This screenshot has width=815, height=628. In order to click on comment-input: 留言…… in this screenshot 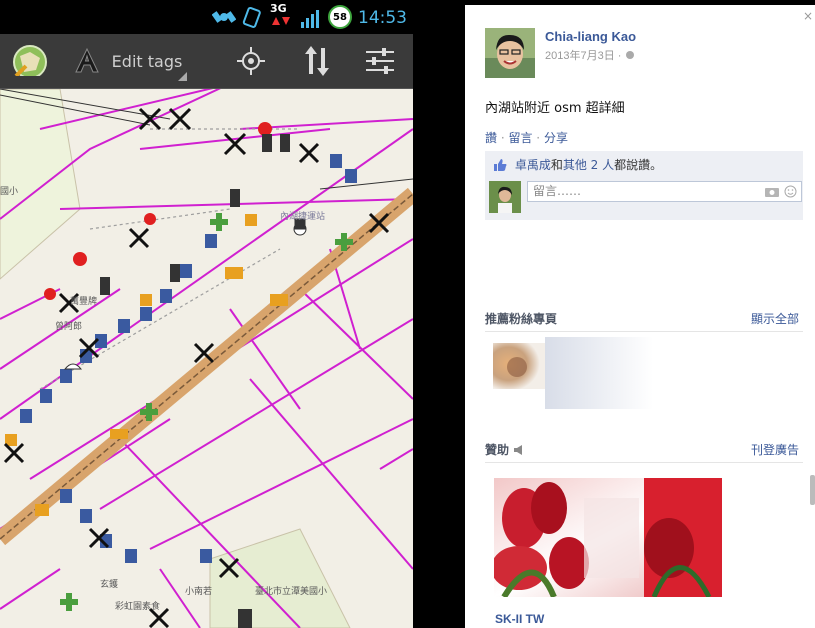, I will do `click(664, 191)`.